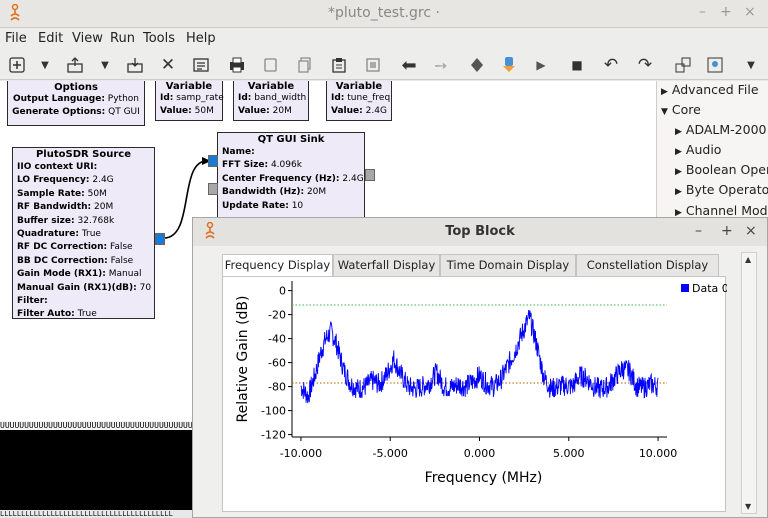  I want to click on param-key: RF DC Correction:, so click(62, 247).